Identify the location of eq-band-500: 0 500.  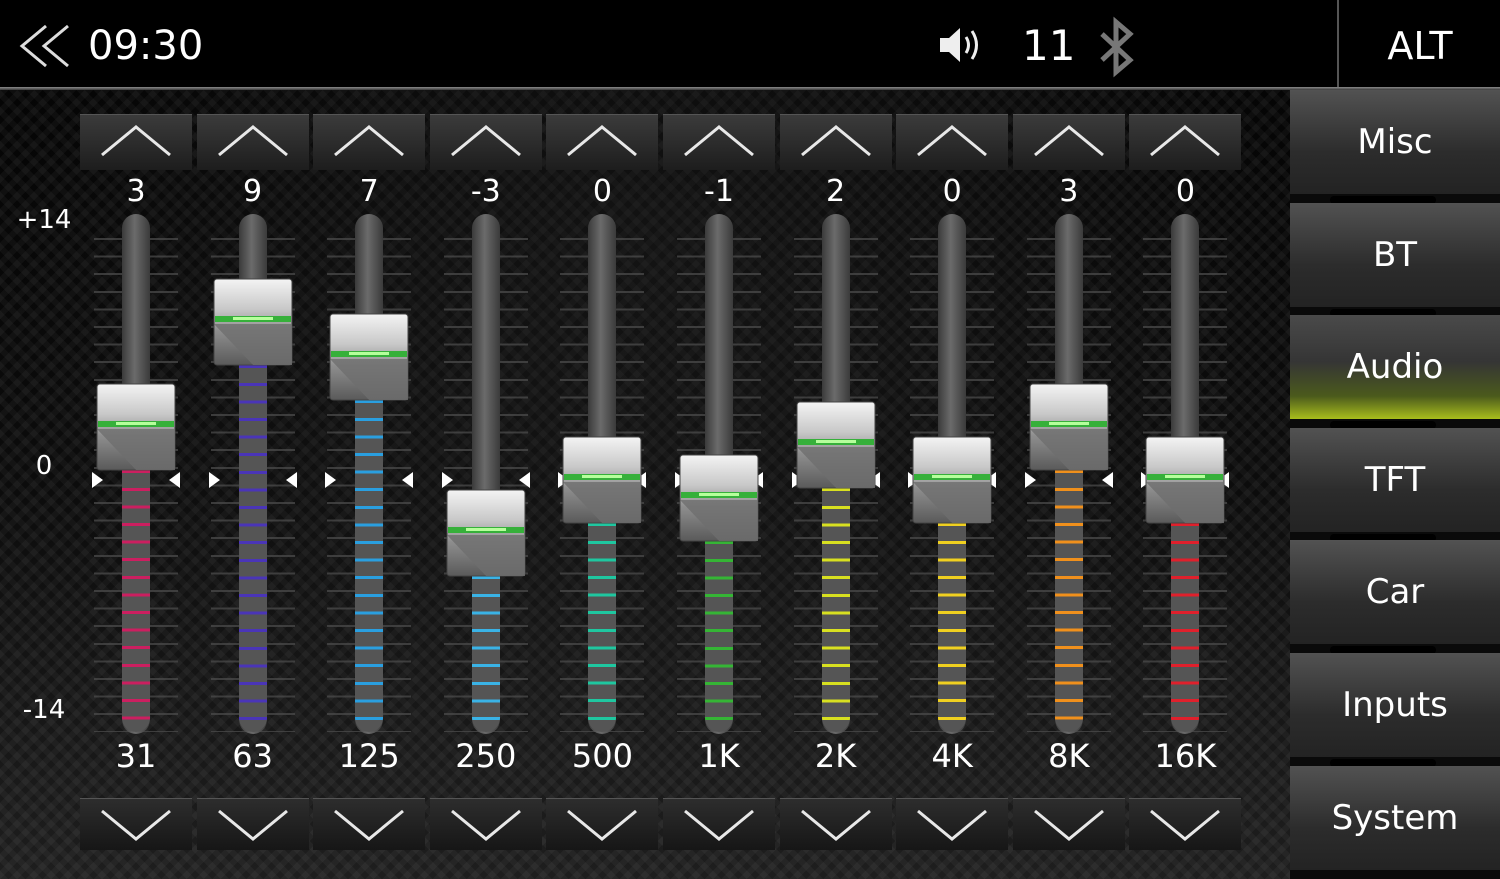
(602, 484).